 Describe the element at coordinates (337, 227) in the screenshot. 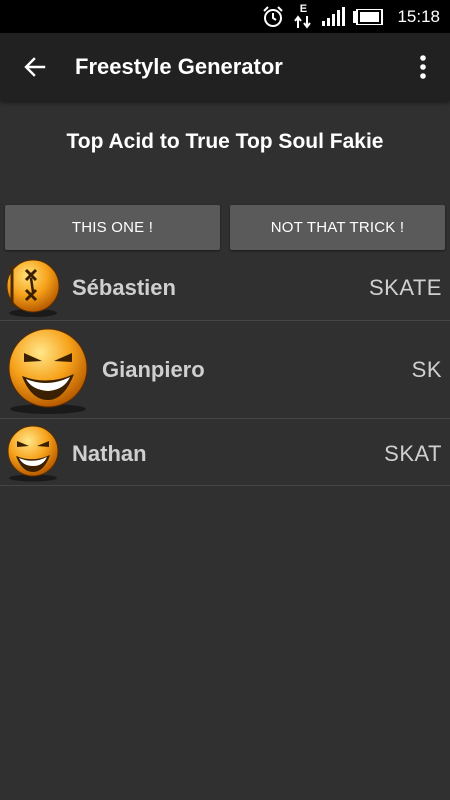

I see `reject-trick-button: NOT THAT TRICK !` at that location.